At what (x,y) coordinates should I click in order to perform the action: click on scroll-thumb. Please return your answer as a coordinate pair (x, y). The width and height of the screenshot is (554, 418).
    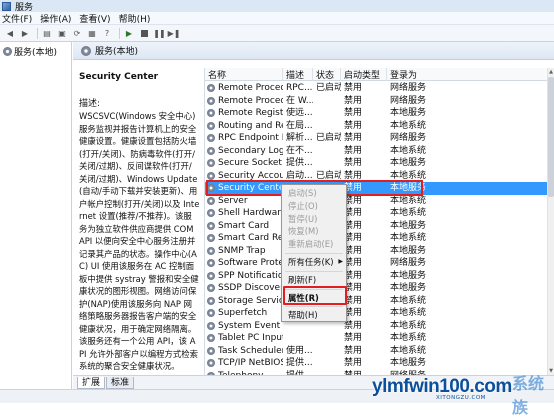
    Looking at the image, I should click on (551, 137).